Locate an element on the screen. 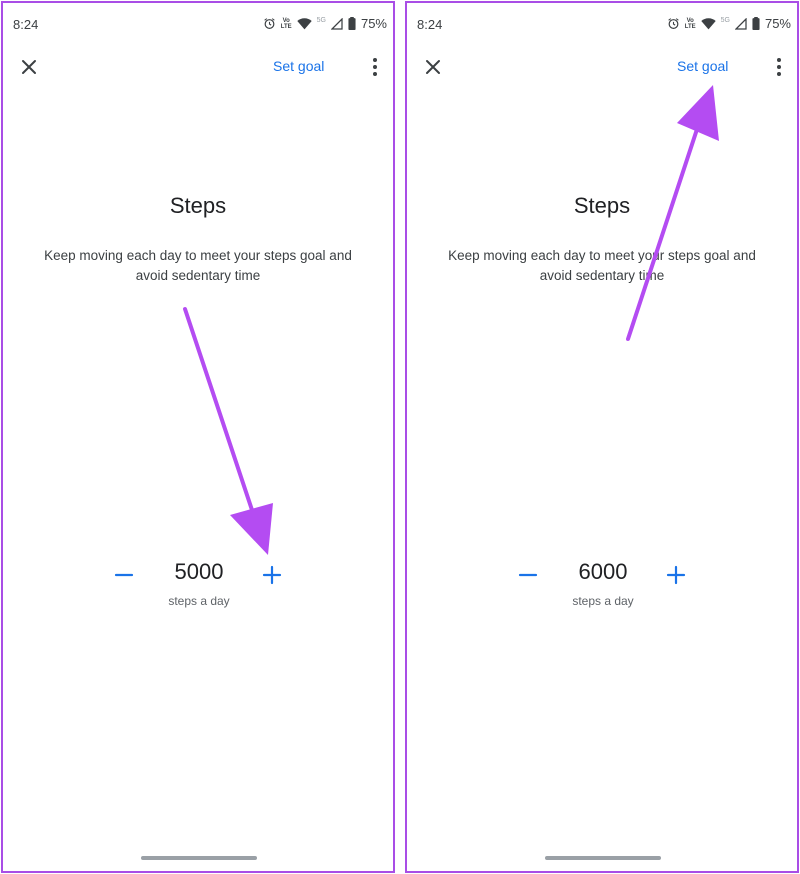 The width and height of the screenshot is (800, 874). steps-stepper: 5000 steps a day is located at coordinates (198, 589).